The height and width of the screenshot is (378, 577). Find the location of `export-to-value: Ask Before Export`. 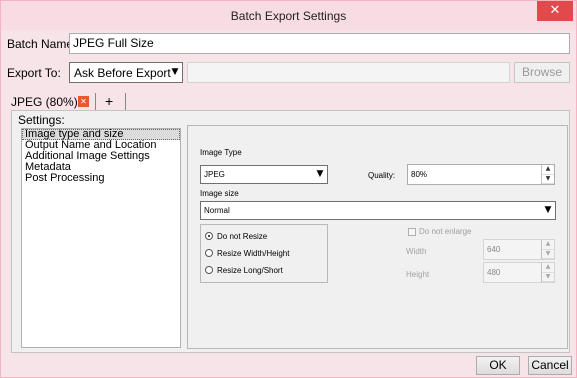

export-to-value: Ask Before Export is located at coordinates (122, 73).